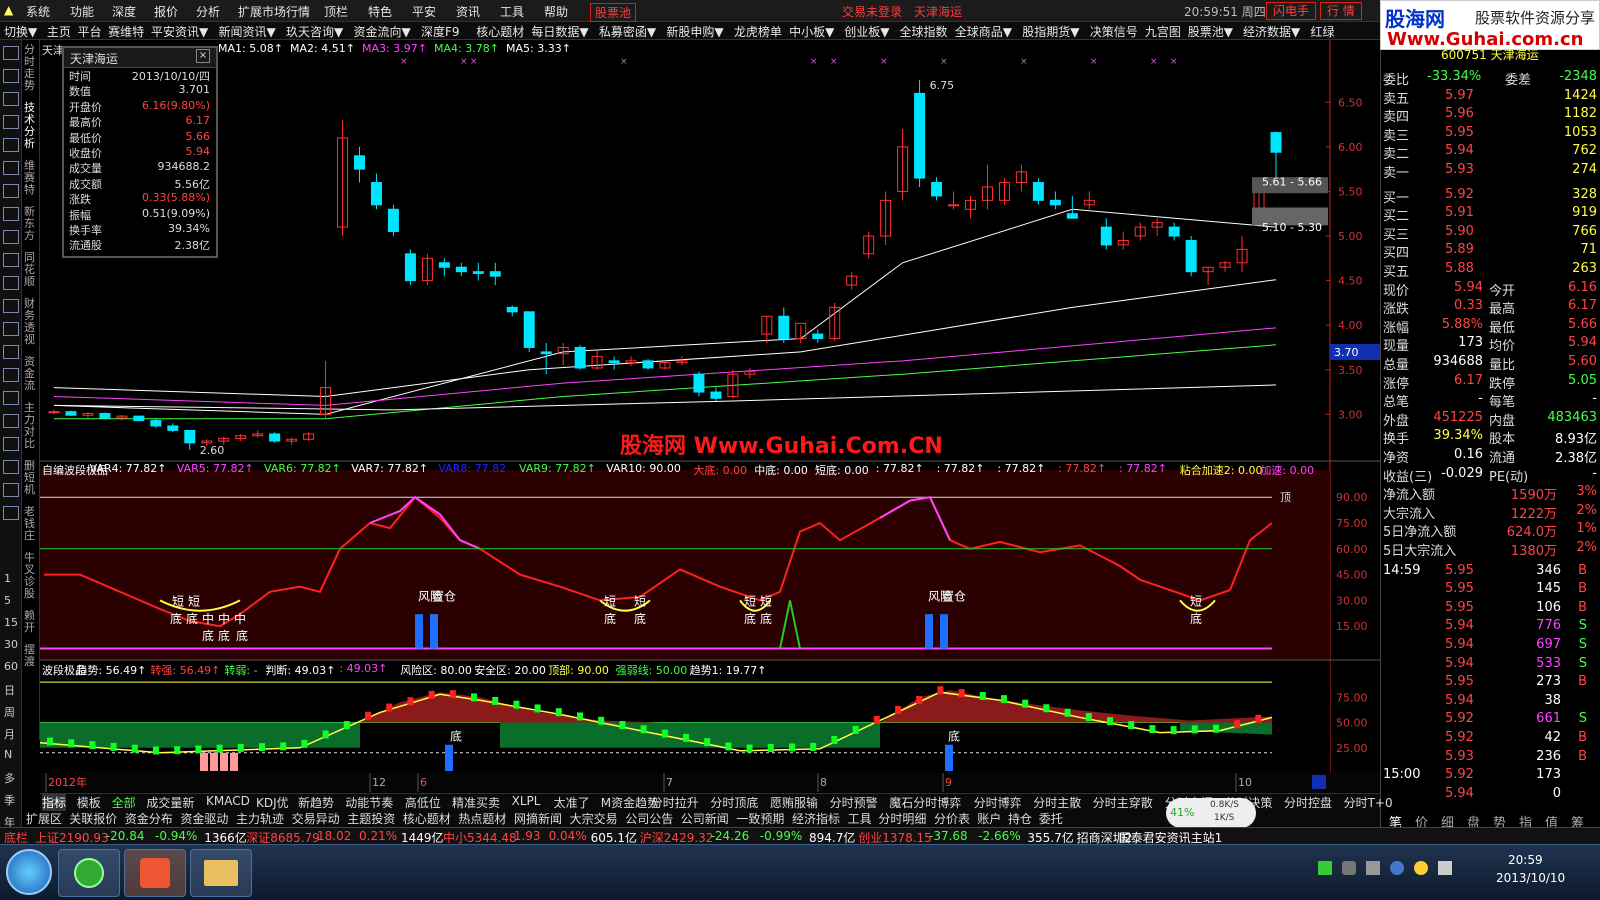 This screenshot has height=900, width=1600. I want to click on toolbar-item: 股票池▼, so click(1210, 31).